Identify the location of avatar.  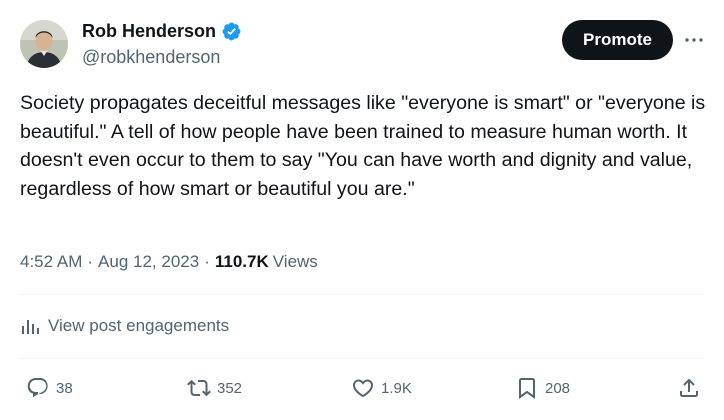
(44, 44).